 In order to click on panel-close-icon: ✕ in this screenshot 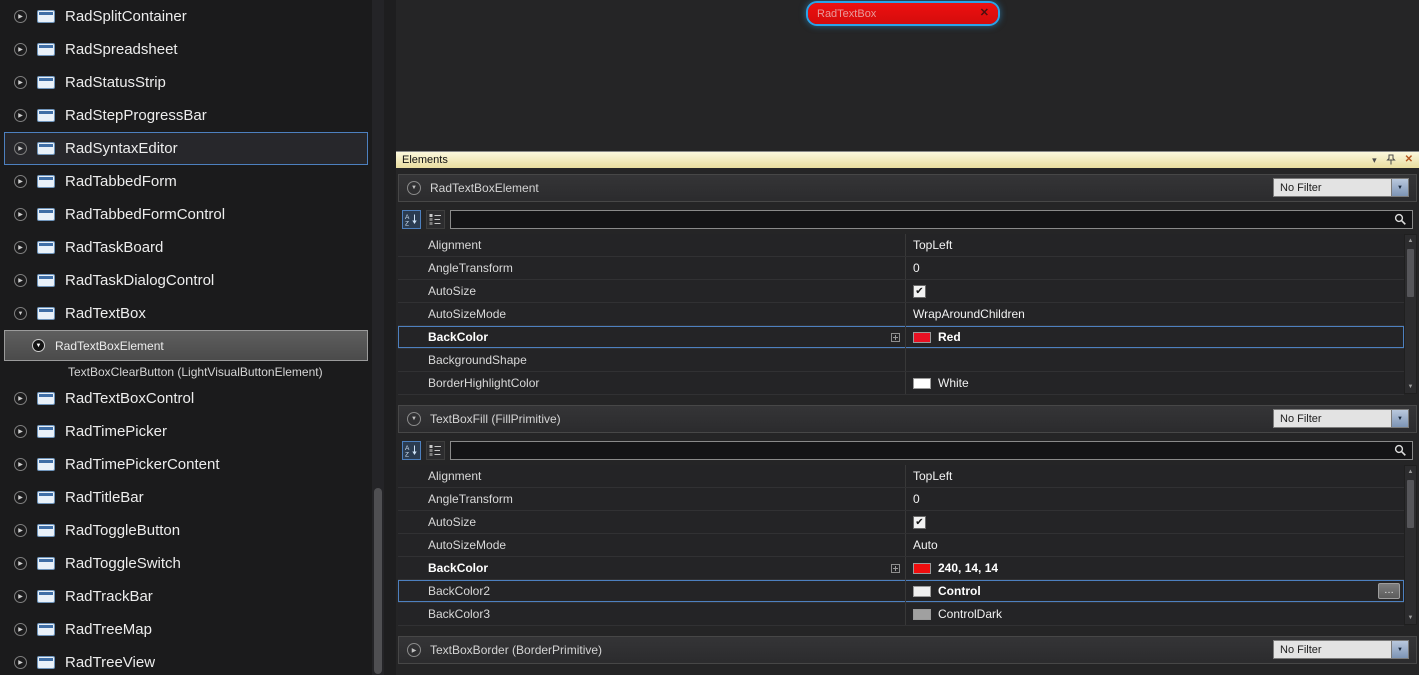, I will do `click(1409, 160)`.